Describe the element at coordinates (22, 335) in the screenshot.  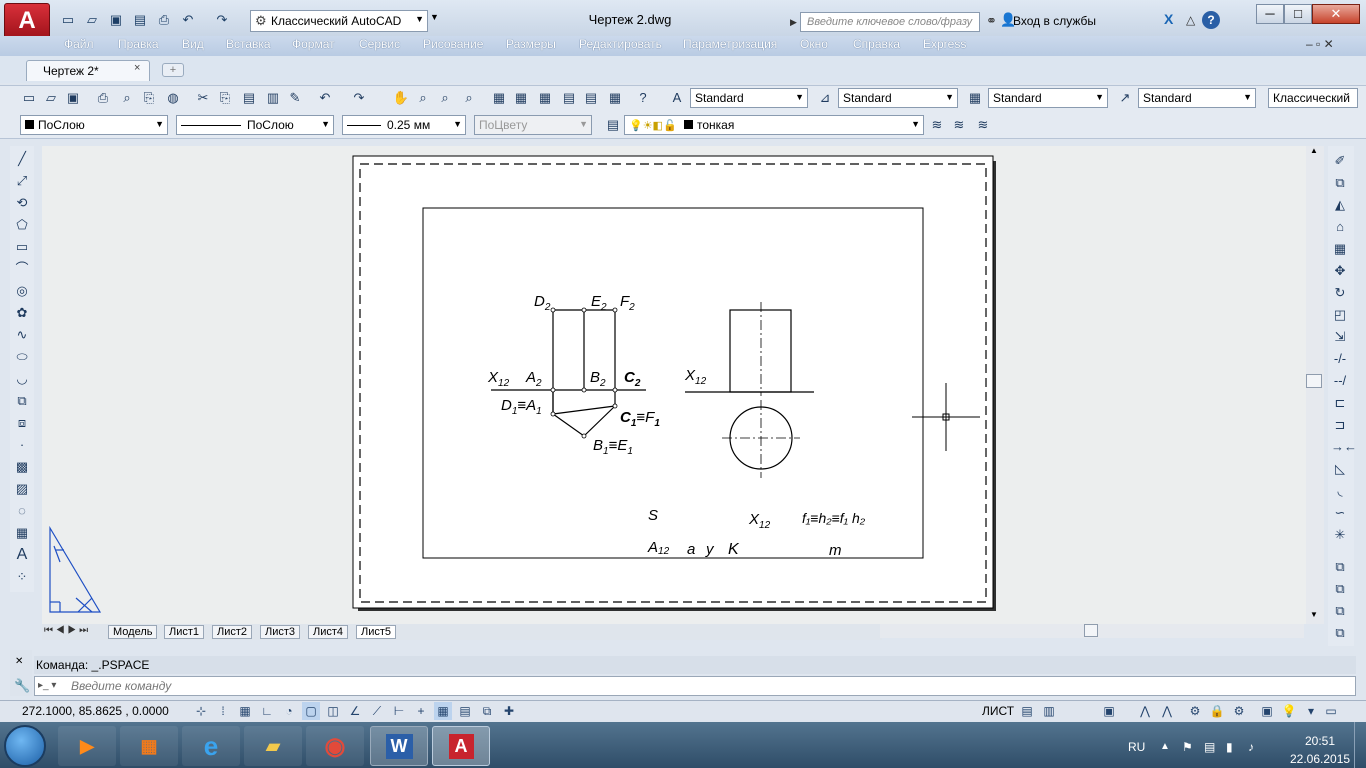
I see `spline-icon: ∿` at that location.